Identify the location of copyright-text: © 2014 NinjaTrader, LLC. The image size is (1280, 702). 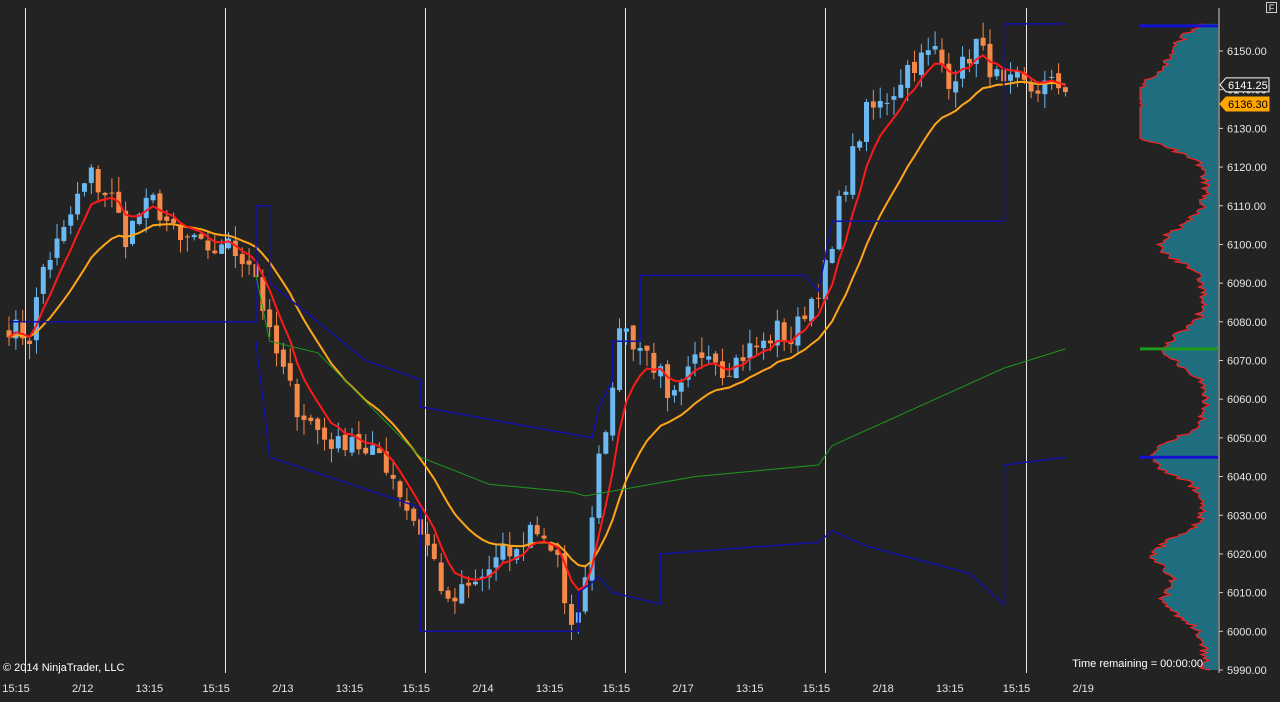
(63, 668).